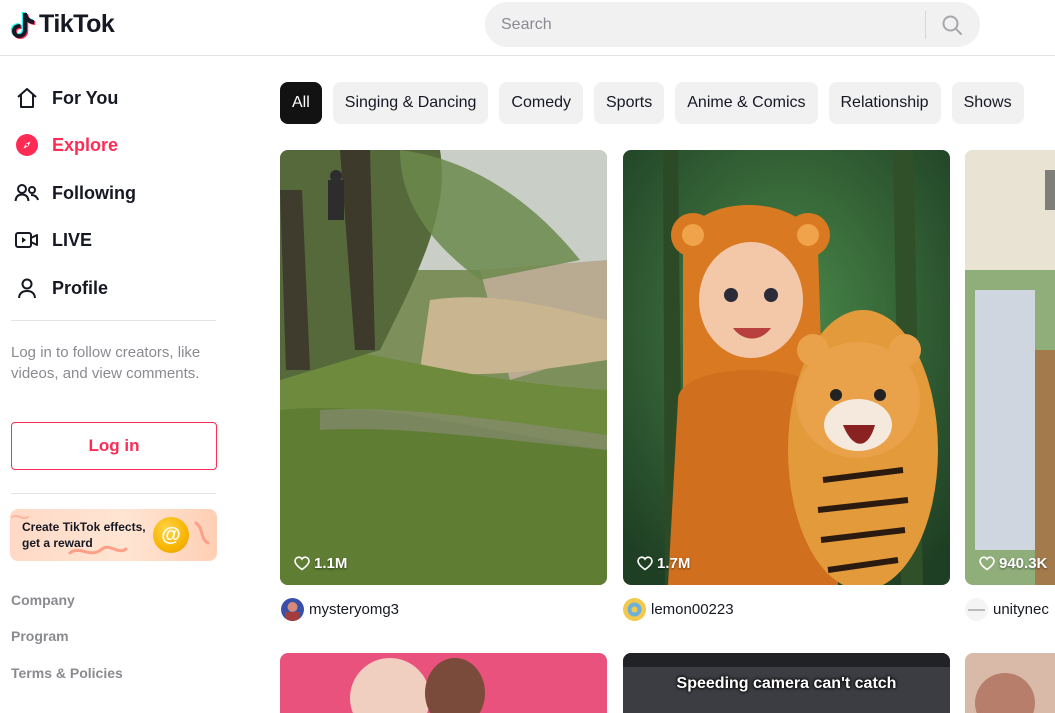 This screenshot has width=1055, height=713. Describe the element at coordinates (77, 24) in the screenshot. I see `logo-text: TikTok` at that location.